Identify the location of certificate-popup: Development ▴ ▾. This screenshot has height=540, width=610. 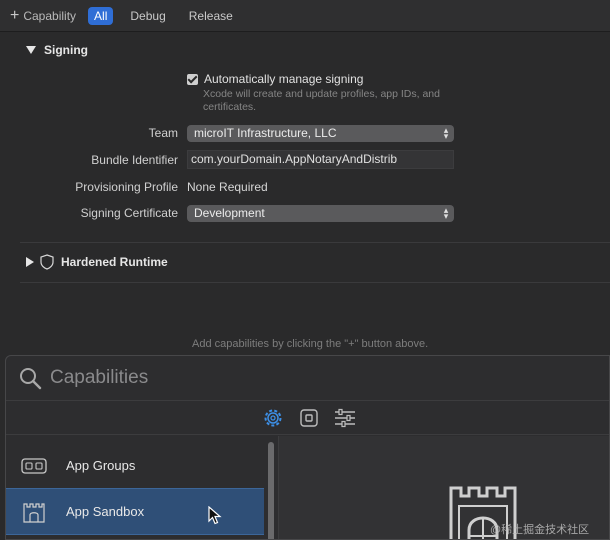
(320, 213).